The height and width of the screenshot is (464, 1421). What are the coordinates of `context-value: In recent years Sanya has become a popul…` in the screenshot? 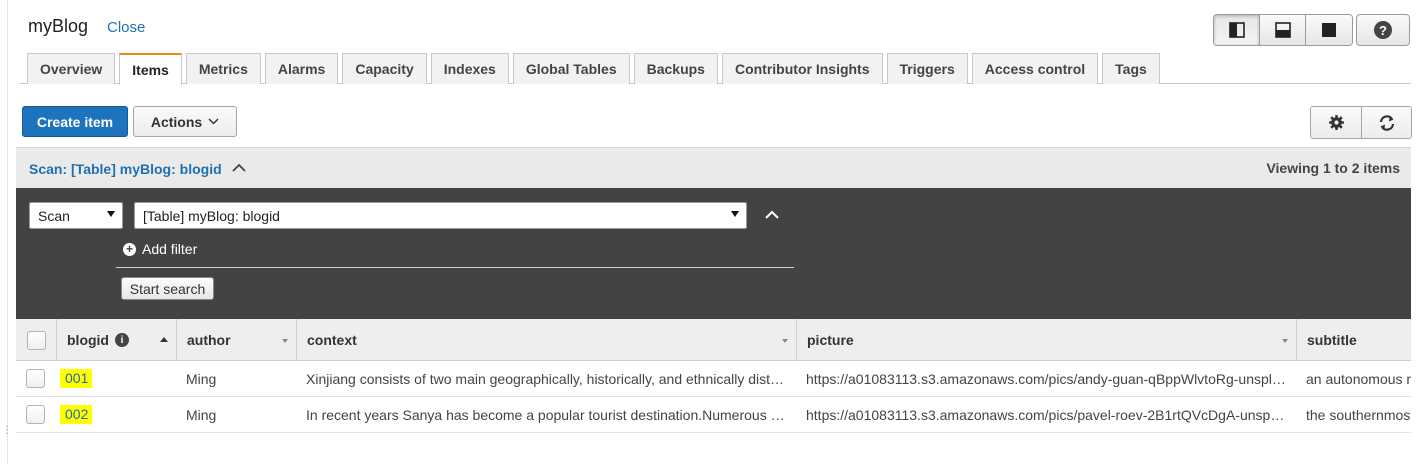 It's located at (546, 414).